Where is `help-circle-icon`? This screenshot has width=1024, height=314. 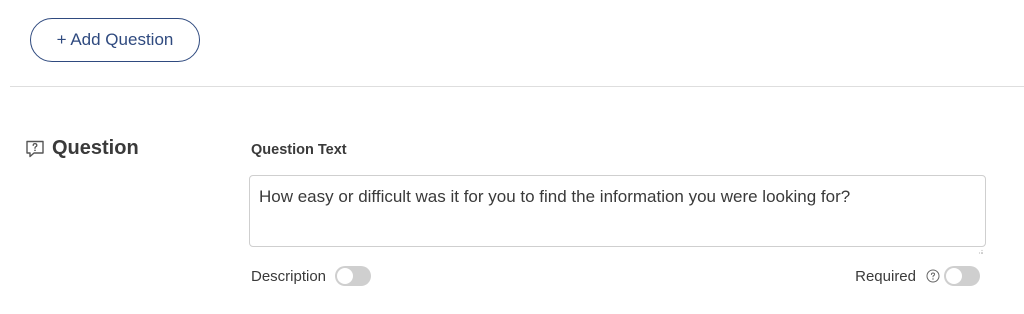
help-circle-icon is located at coordinates (933, 276).